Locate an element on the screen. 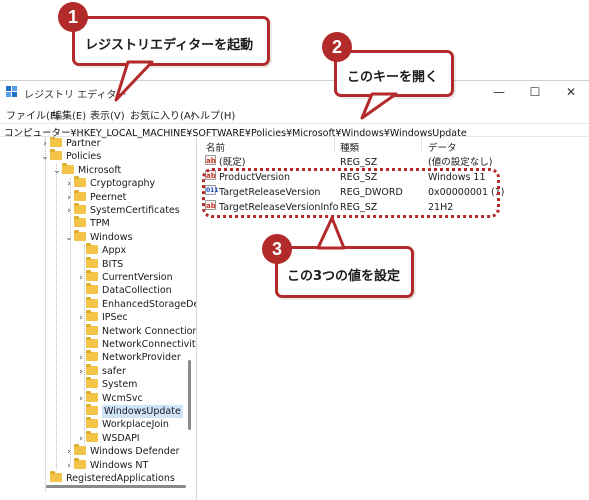 The width and height of the screenshot is (589, 500). step-badge-2: 2 is located at coordinates (337, 47).